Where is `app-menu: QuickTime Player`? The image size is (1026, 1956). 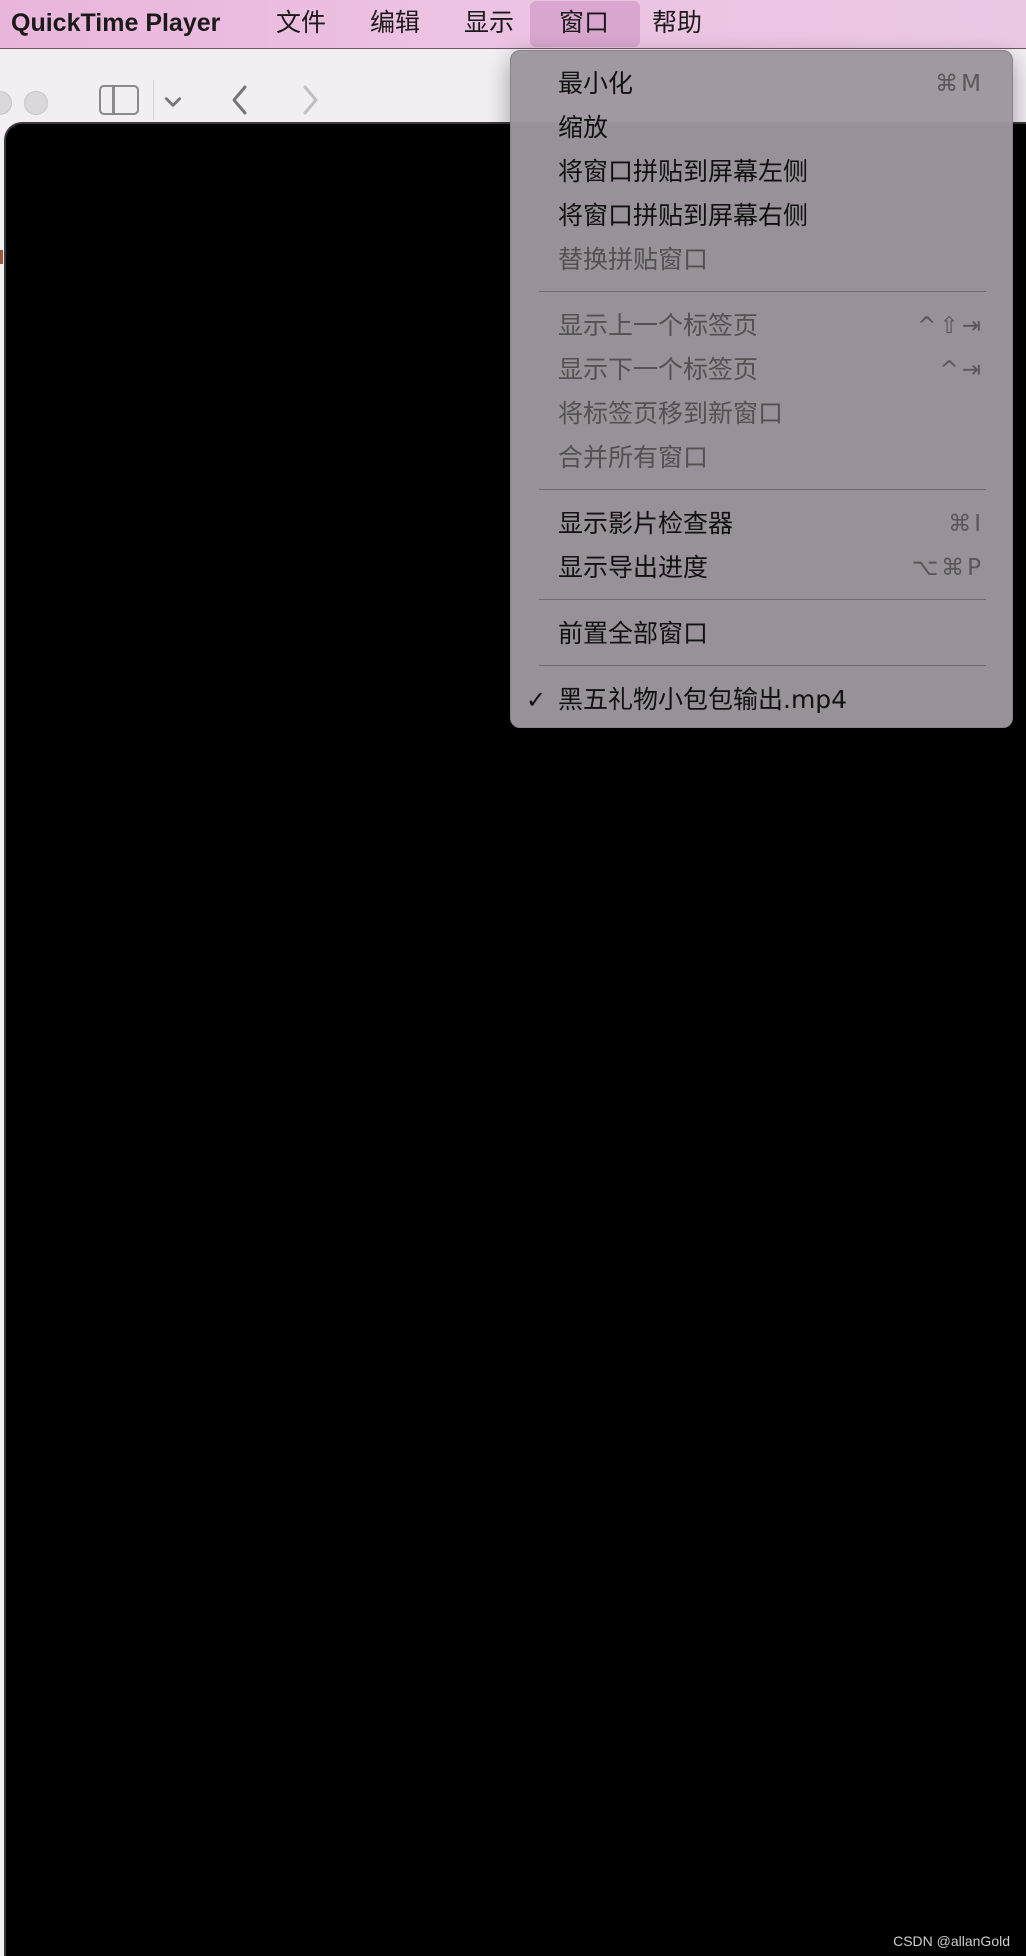 app-menu: QuickTime Player is located at coordinates (115, 24).